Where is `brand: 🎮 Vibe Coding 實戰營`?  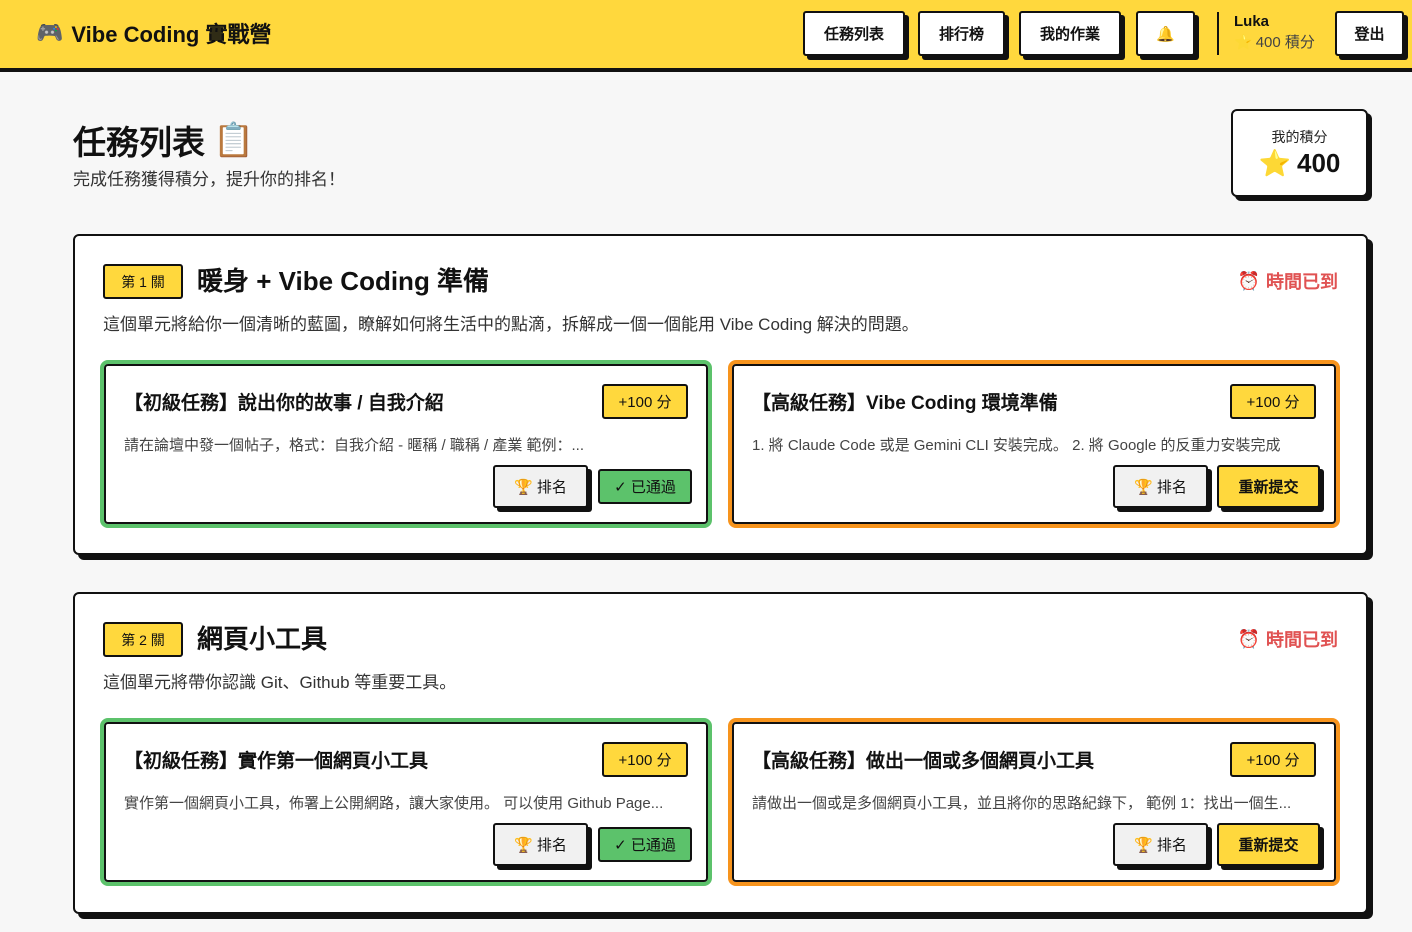
brand: 🎮 Vibe Coding 實戰營 is located at coordinates (153, 33).